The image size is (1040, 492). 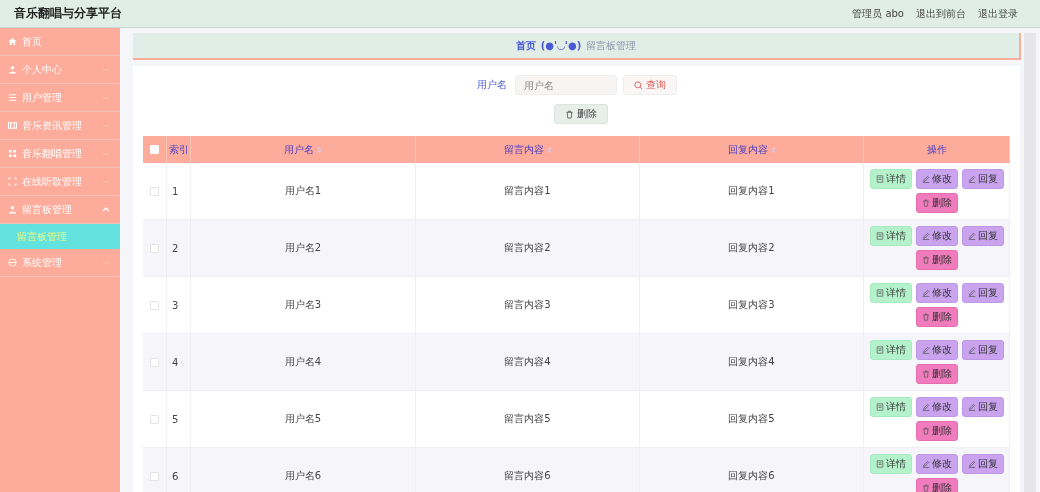 What do you see at coordinates (649, 85) in the screenshot?
I see `search-button: 查询` at bounding box center [649, 85].